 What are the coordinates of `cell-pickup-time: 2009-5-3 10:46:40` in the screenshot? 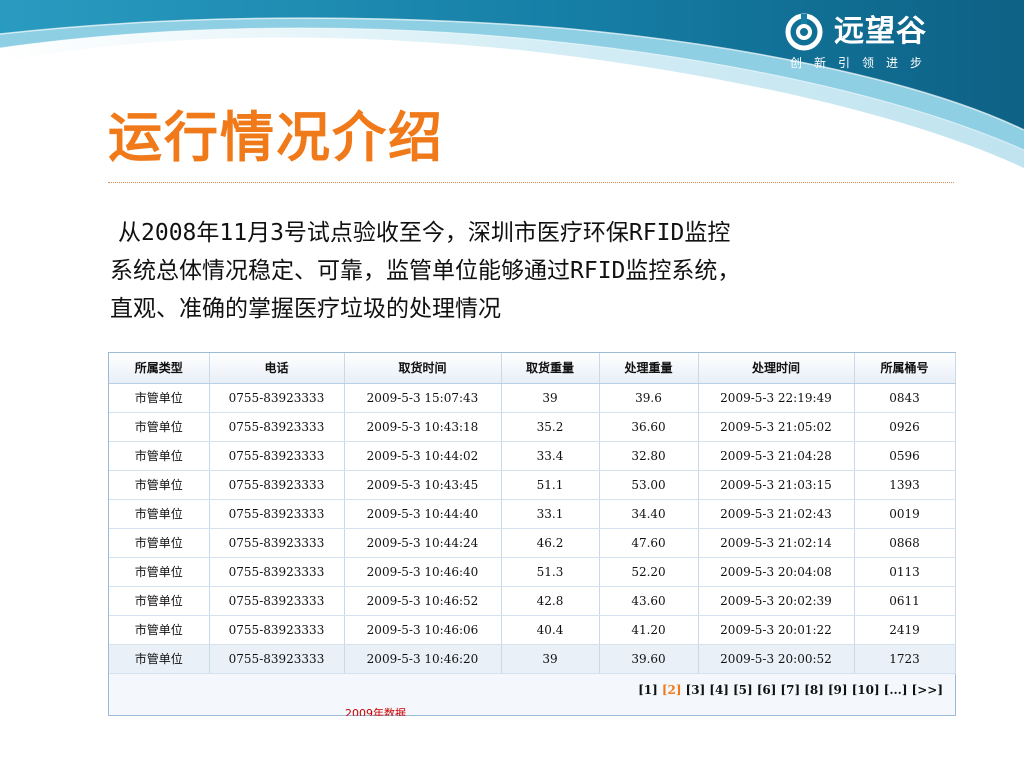 It's located at (423, 572).